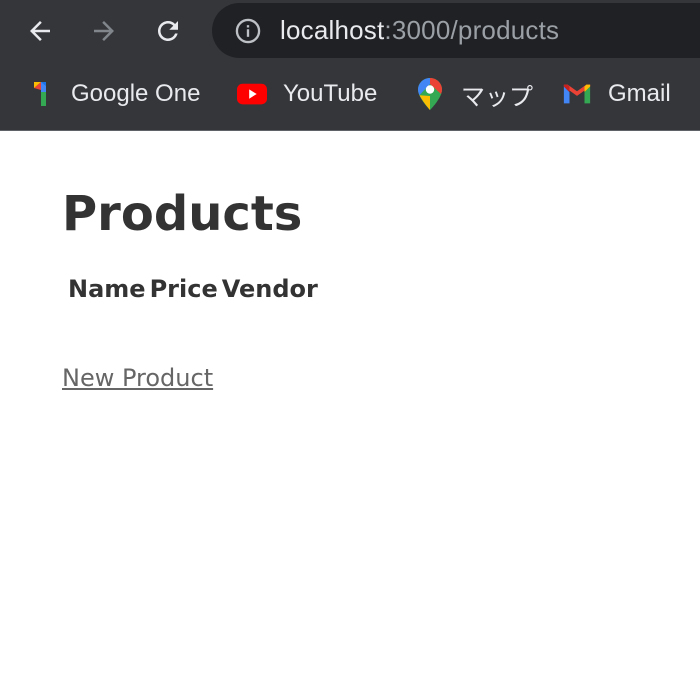 This screenshot has height=684, width=700. Describe the element at coordinates (639, 93) in the screenshot. I see `bookmark-label: Gmail` at that location.